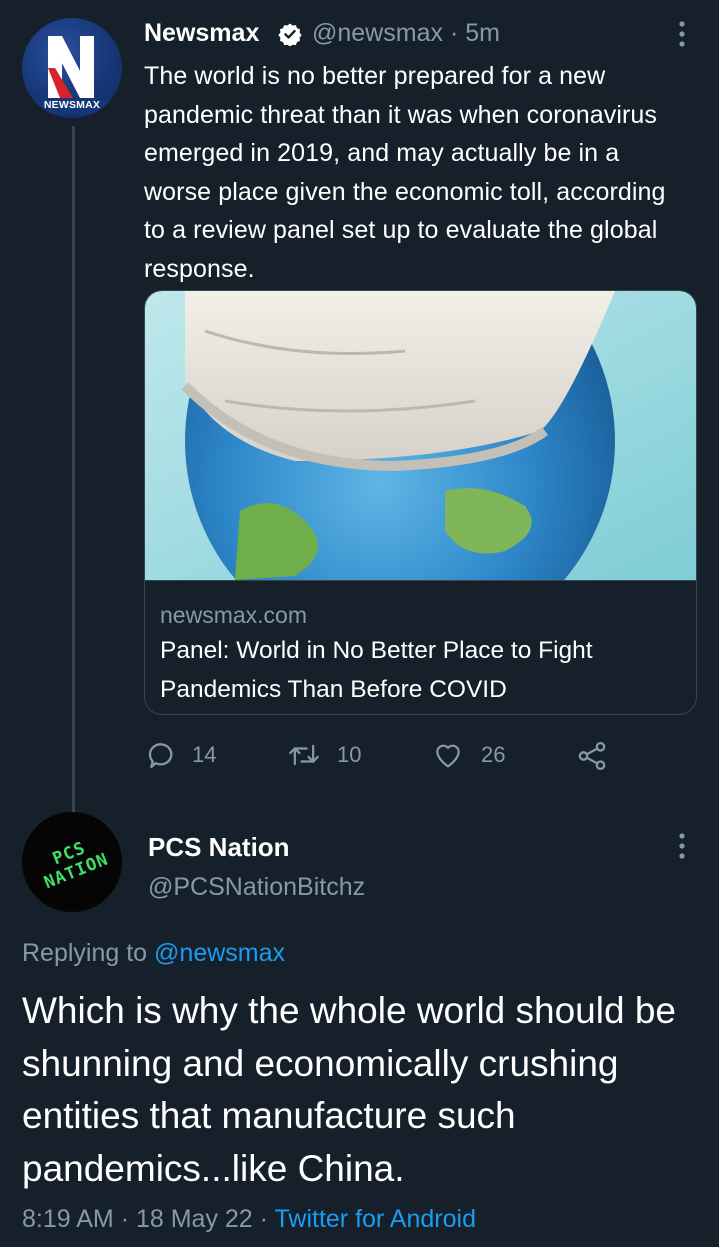 This screenshot has width=719, height=1247. I want to click on retweet-count: 10, so click(349, 754).